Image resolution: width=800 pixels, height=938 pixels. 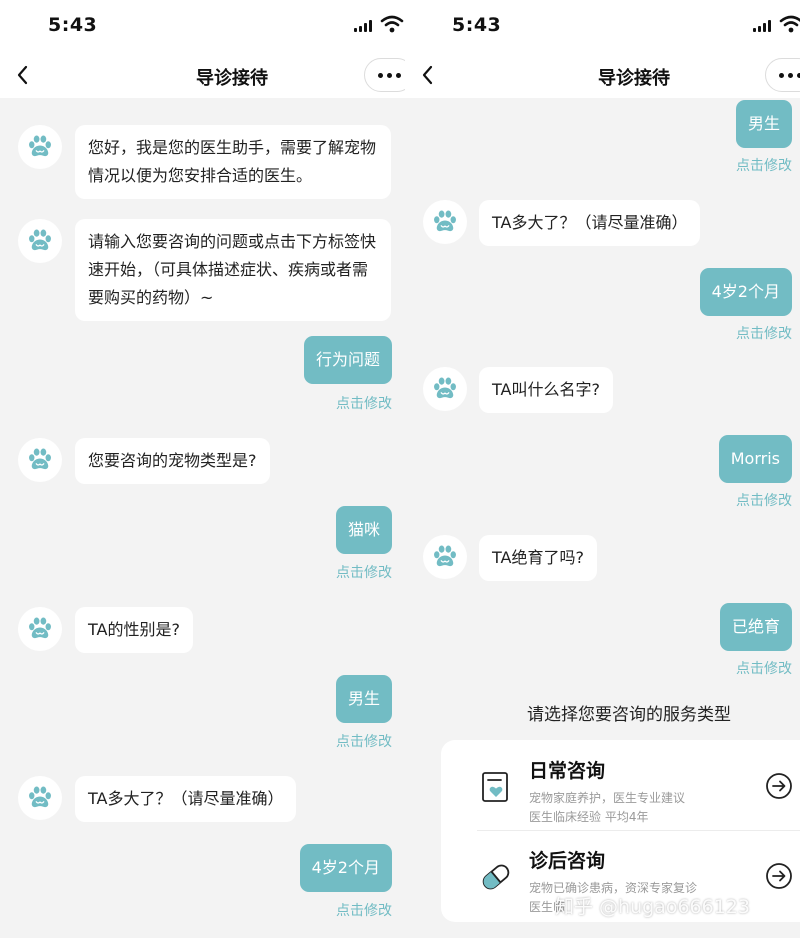 I want to click on user-message: 行为问题, so click(x=347, y=360).